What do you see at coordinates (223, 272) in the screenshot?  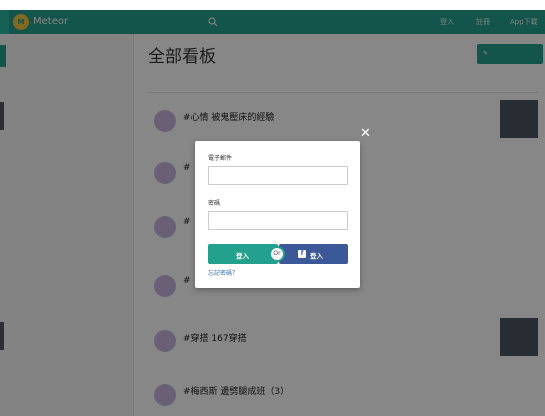 I see `forgot-password-link: 忘記密碼？` at bounding box center [223, 272].